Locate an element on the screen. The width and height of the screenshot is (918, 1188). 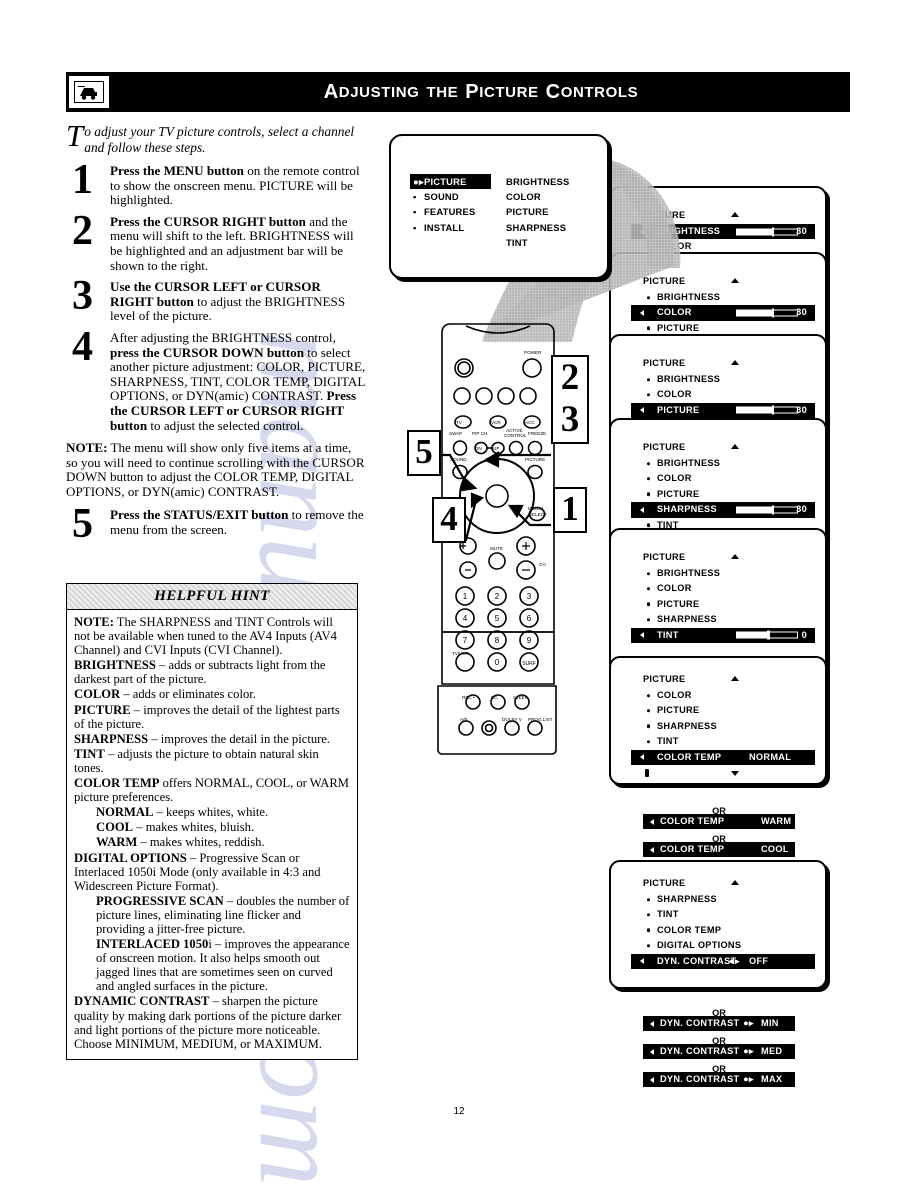
menu-item-label: COLOR TEMP is located at coordinates (689, 756).